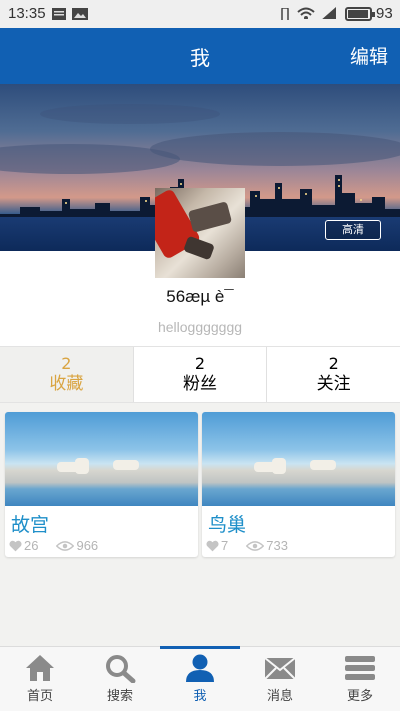 The height and width of the screenshot is (711, 400). I want to click on tab-label: 搜索, so click(119, 696).